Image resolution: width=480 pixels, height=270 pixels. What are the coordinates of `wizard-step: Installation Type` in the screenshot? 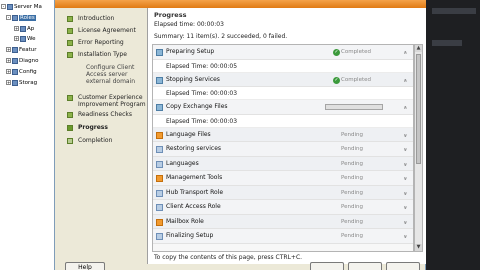 It's located at (107, 54).